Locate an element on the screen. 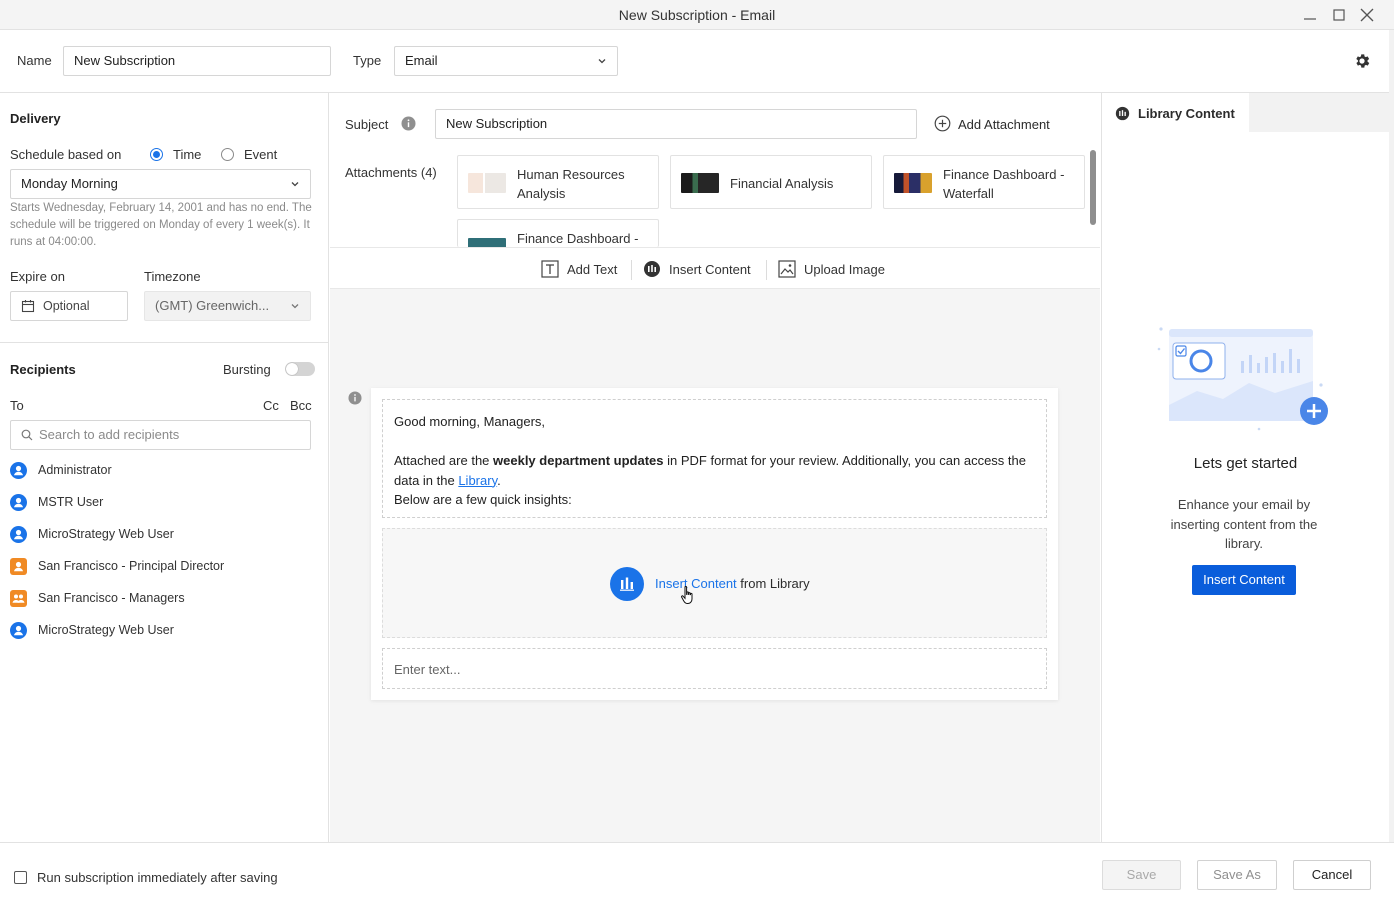  insert-content-placeholder: Insert Content from Library is located at coordinates (714, 583).